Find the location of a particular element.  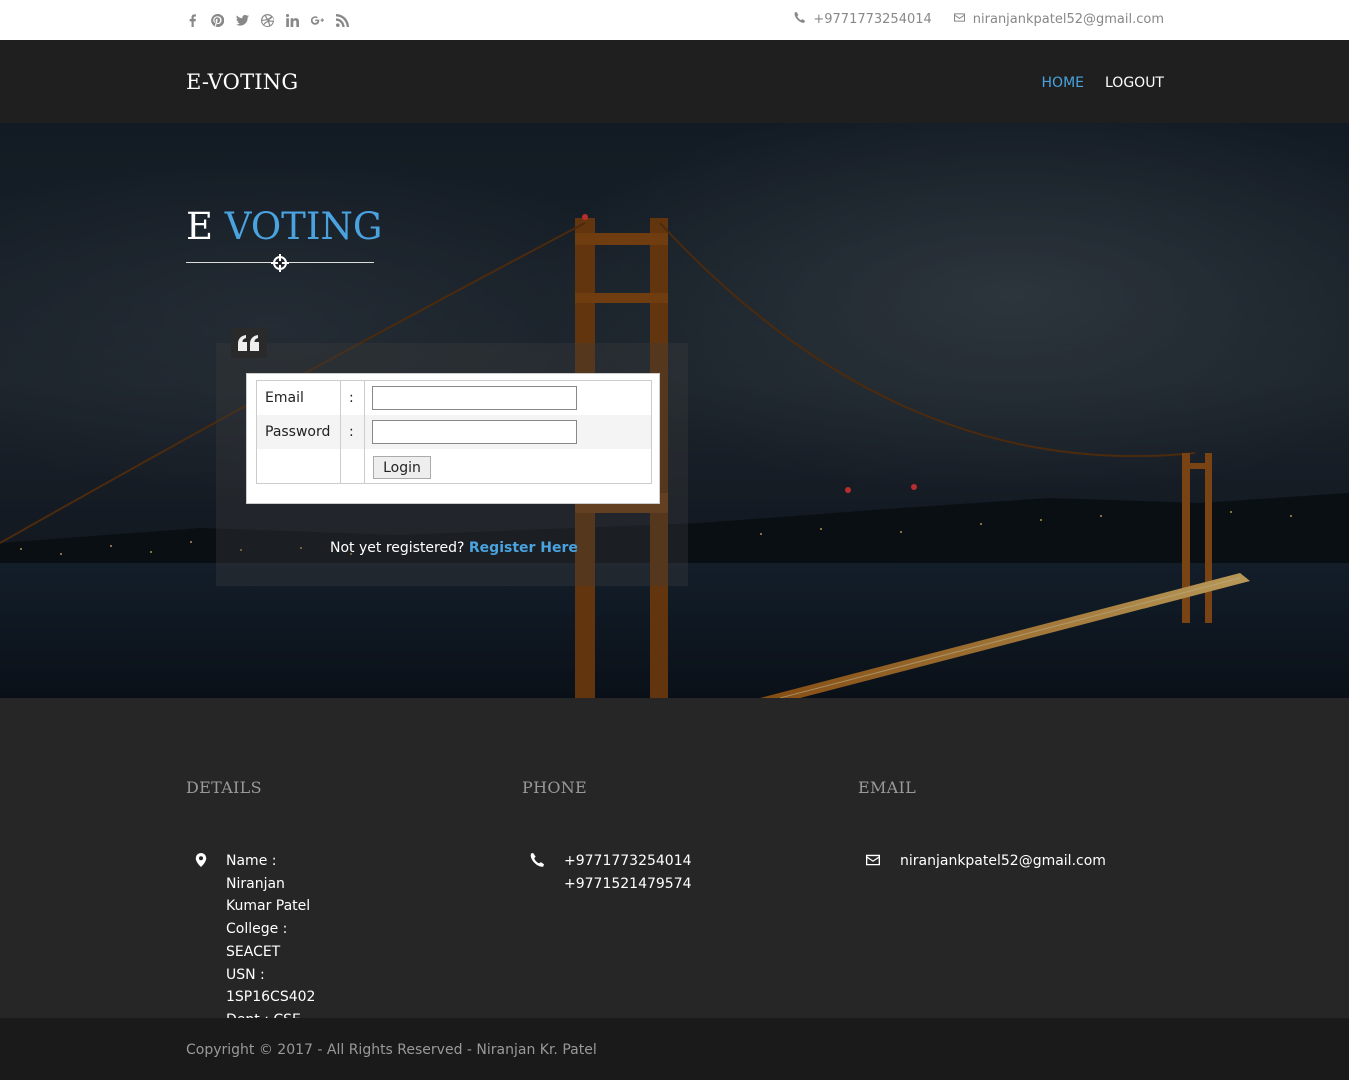

quote-icon is located at coordinates (249, 343).